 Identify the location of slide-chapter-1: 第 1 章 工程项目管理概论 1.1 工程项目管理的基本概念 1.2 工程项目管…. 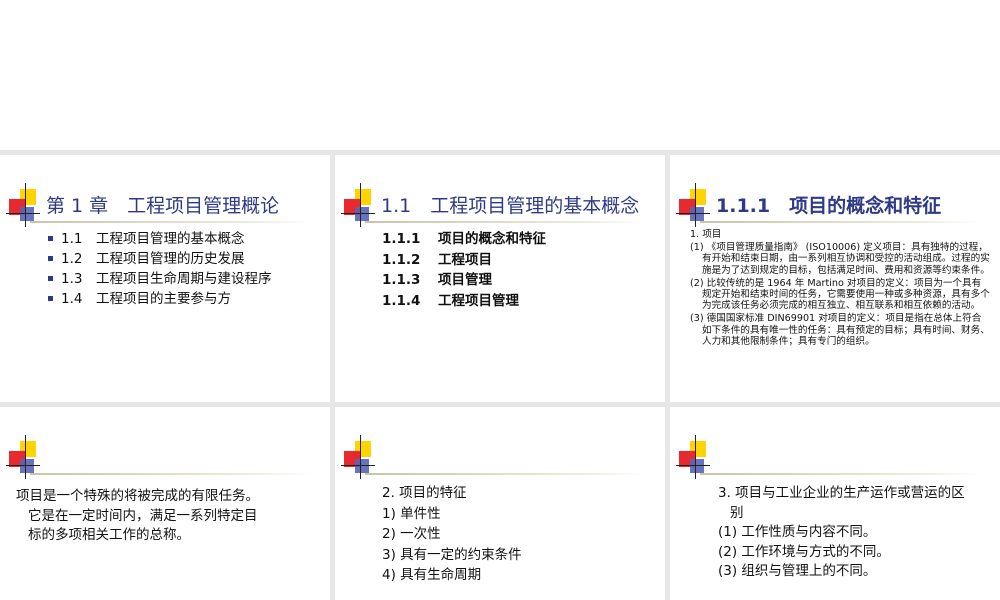
(165, 278).